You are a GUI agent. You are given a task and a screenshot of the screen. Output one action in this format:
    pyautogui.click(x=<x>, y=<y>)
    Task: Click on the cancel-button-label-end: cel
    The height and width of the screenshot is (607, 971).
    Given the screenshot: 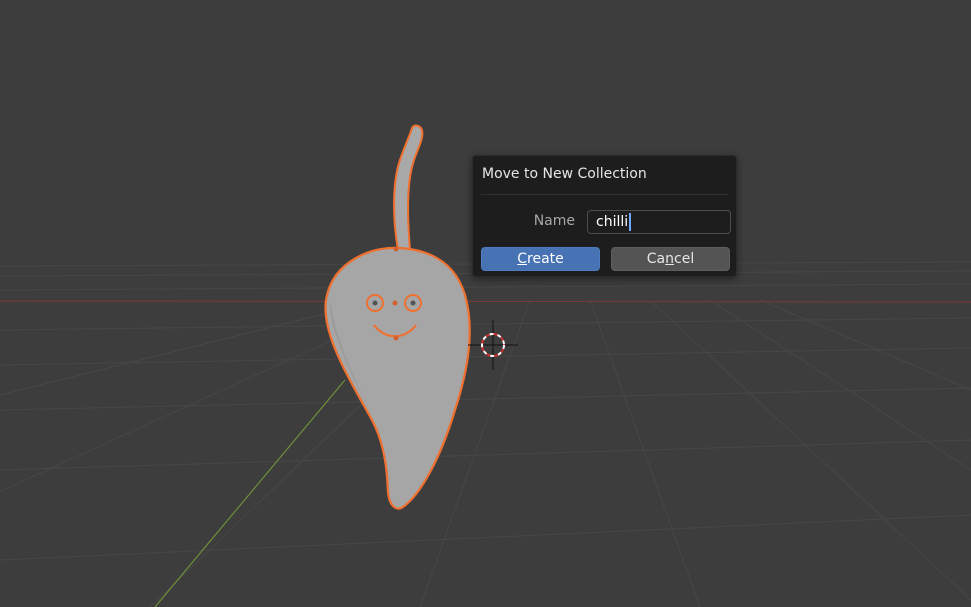 What is the action you would take?
    pyautogui.click(x=684, y=259)
    